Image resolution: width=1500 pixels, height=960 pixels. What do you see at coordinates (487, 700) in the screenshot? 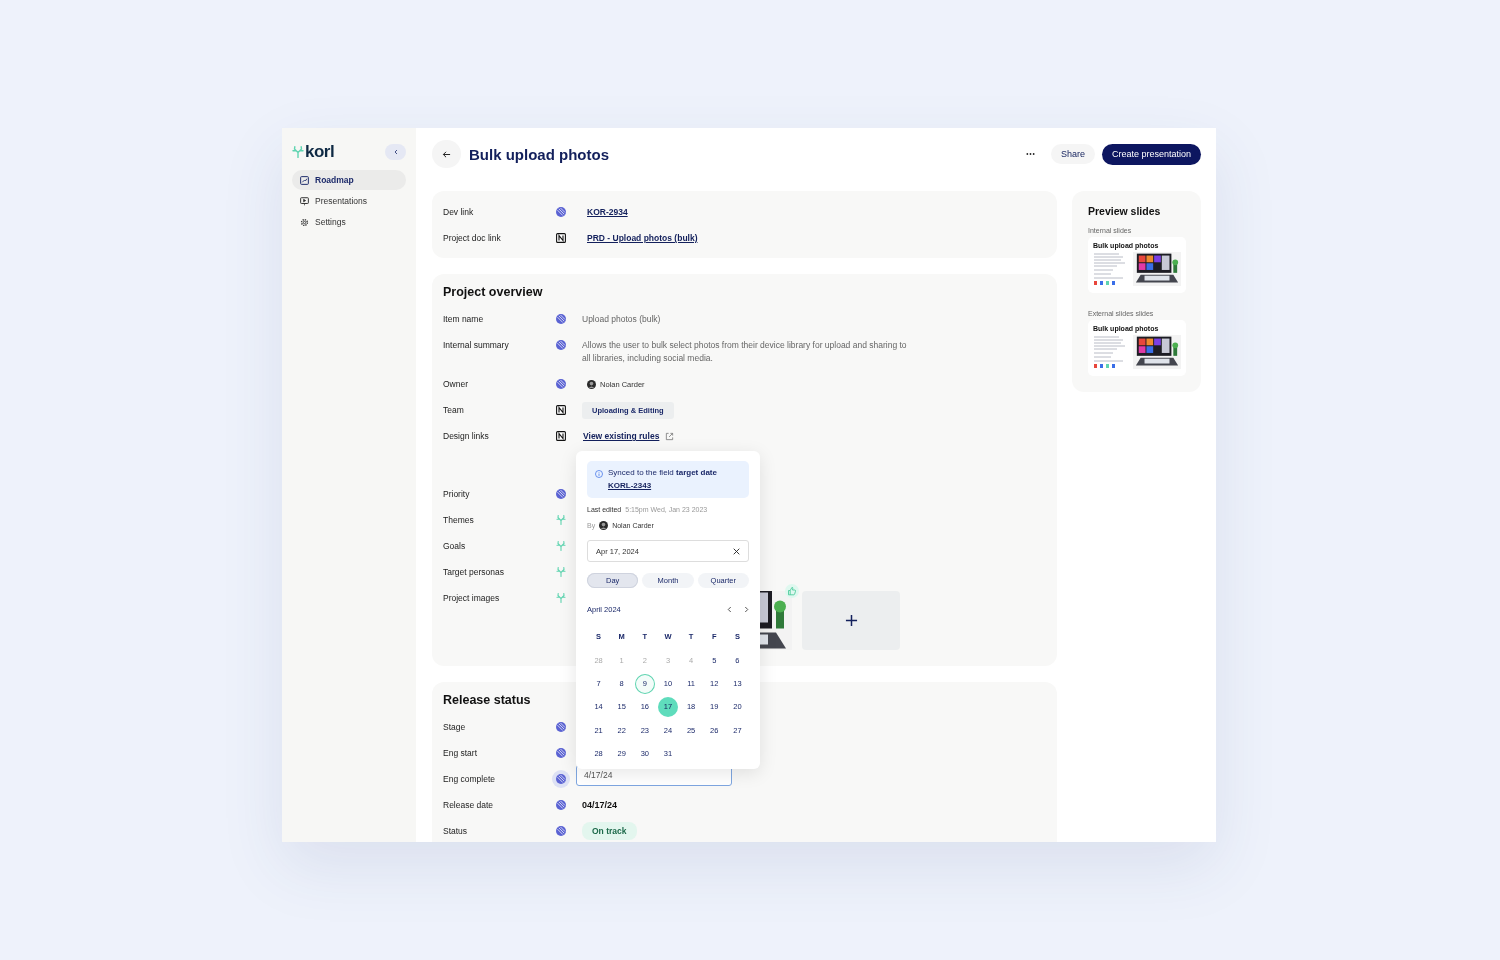
I see `section-title: Release status` at bounding box center [487, 700].